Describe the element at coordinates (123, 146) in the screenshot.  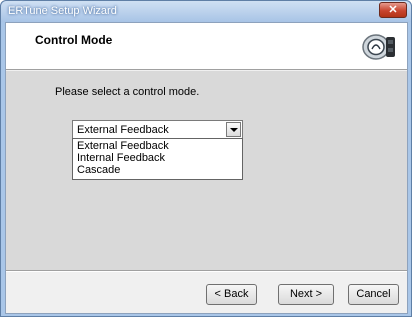
I see `dropdown-option-external-feedback: External Feedback` at that location.